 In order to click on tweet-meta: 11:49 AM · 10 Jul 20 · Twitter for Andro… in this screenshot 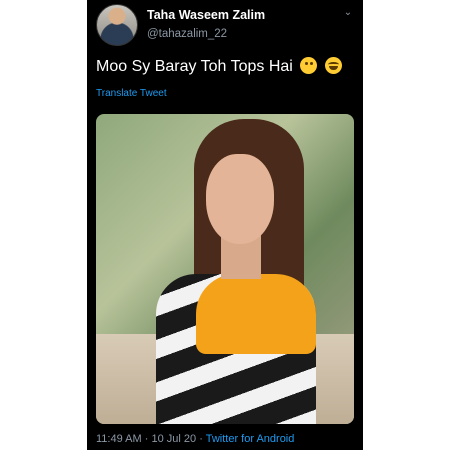, I will do `click(195, 439)`.